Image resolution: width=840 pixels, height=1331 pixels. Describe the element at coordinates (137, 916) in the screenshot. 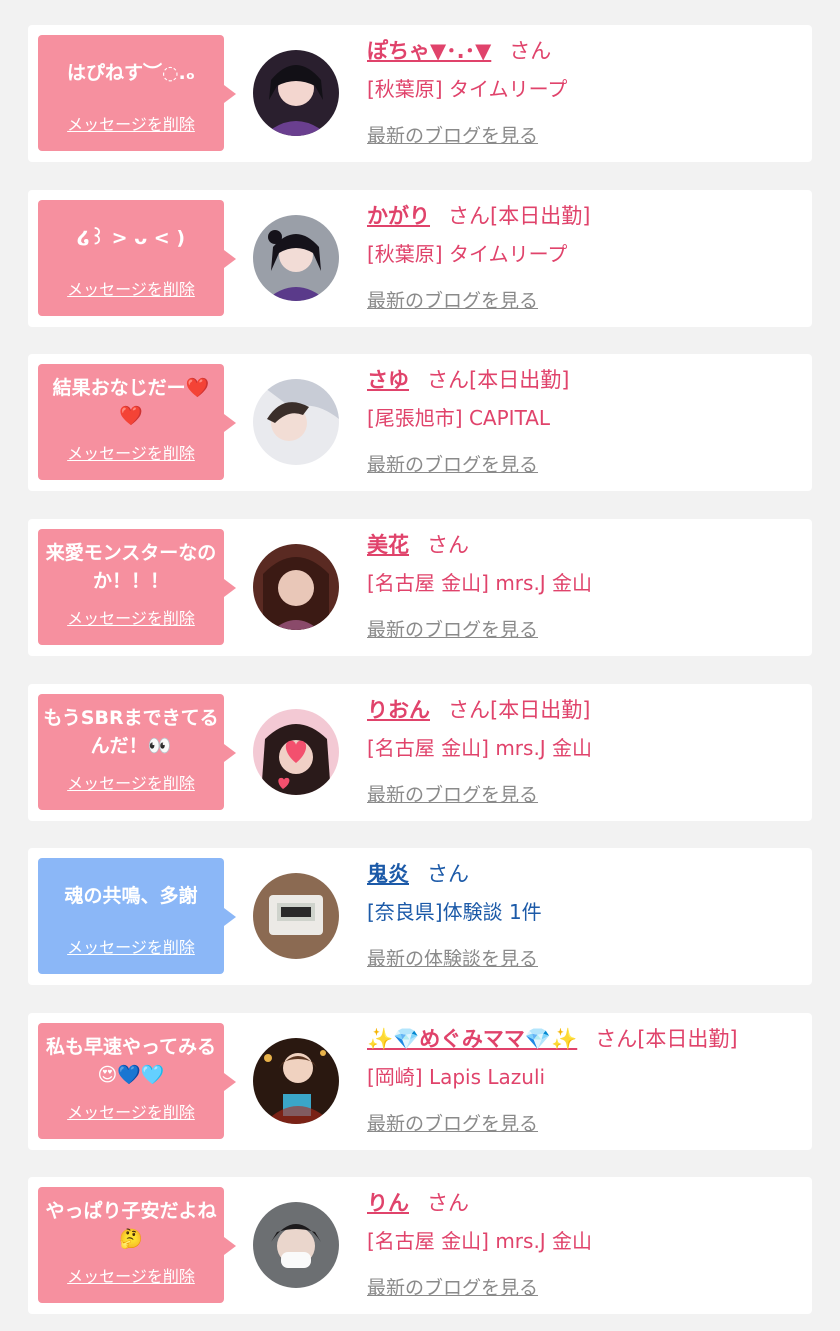

I see `message-bubble: 魂の共鳴、多謝 メッセージを削除` at that location.